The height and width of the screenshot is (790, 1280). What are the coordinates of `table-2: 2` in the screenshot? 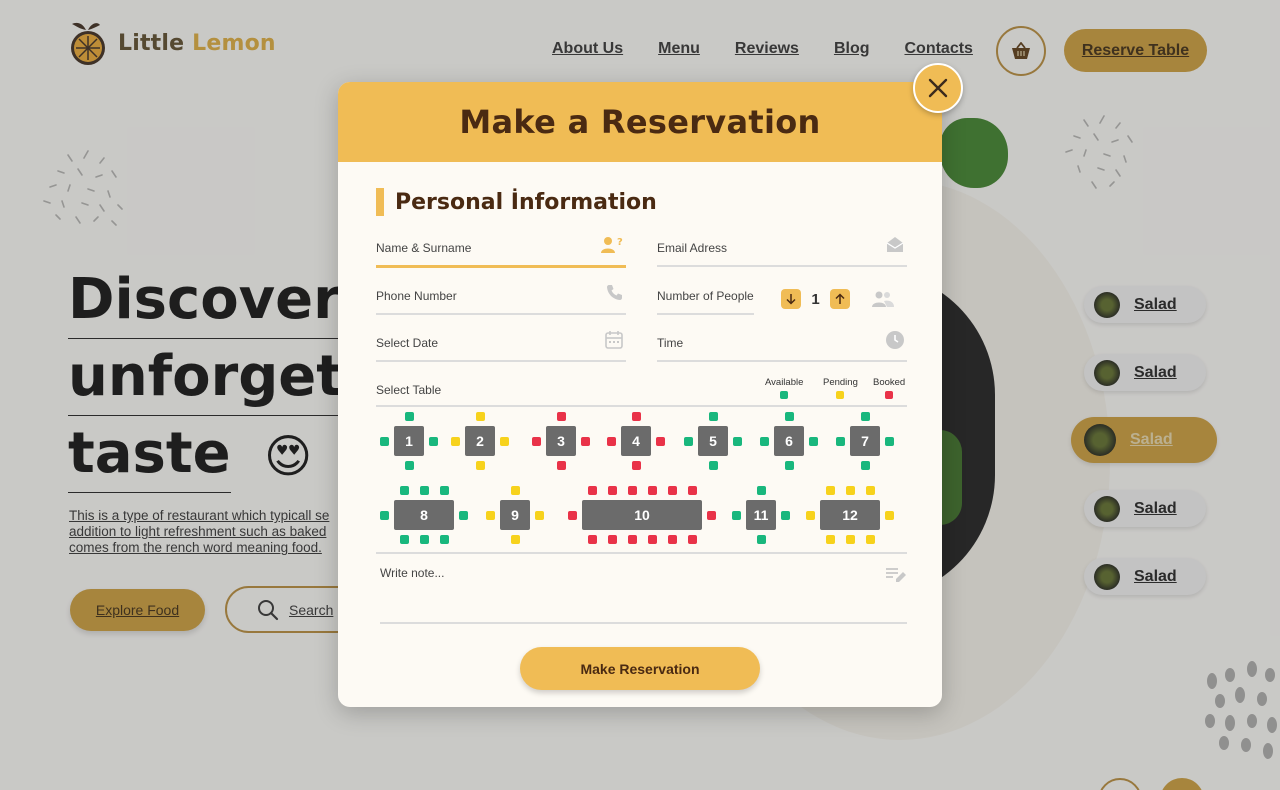 It's located at (480, 441).